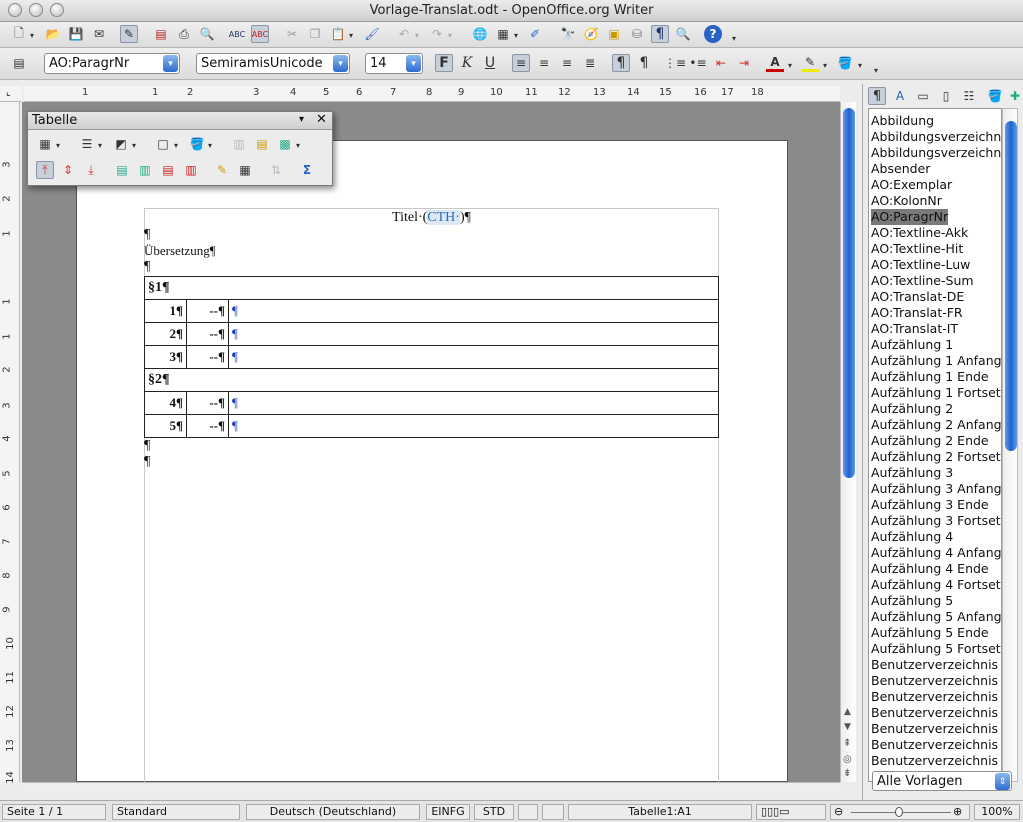  What do you see at coordinates (333, 812) in the screenshot?
I see `language-indicator: Deutsch (Deutschland)` at bounding box center [333, 812].